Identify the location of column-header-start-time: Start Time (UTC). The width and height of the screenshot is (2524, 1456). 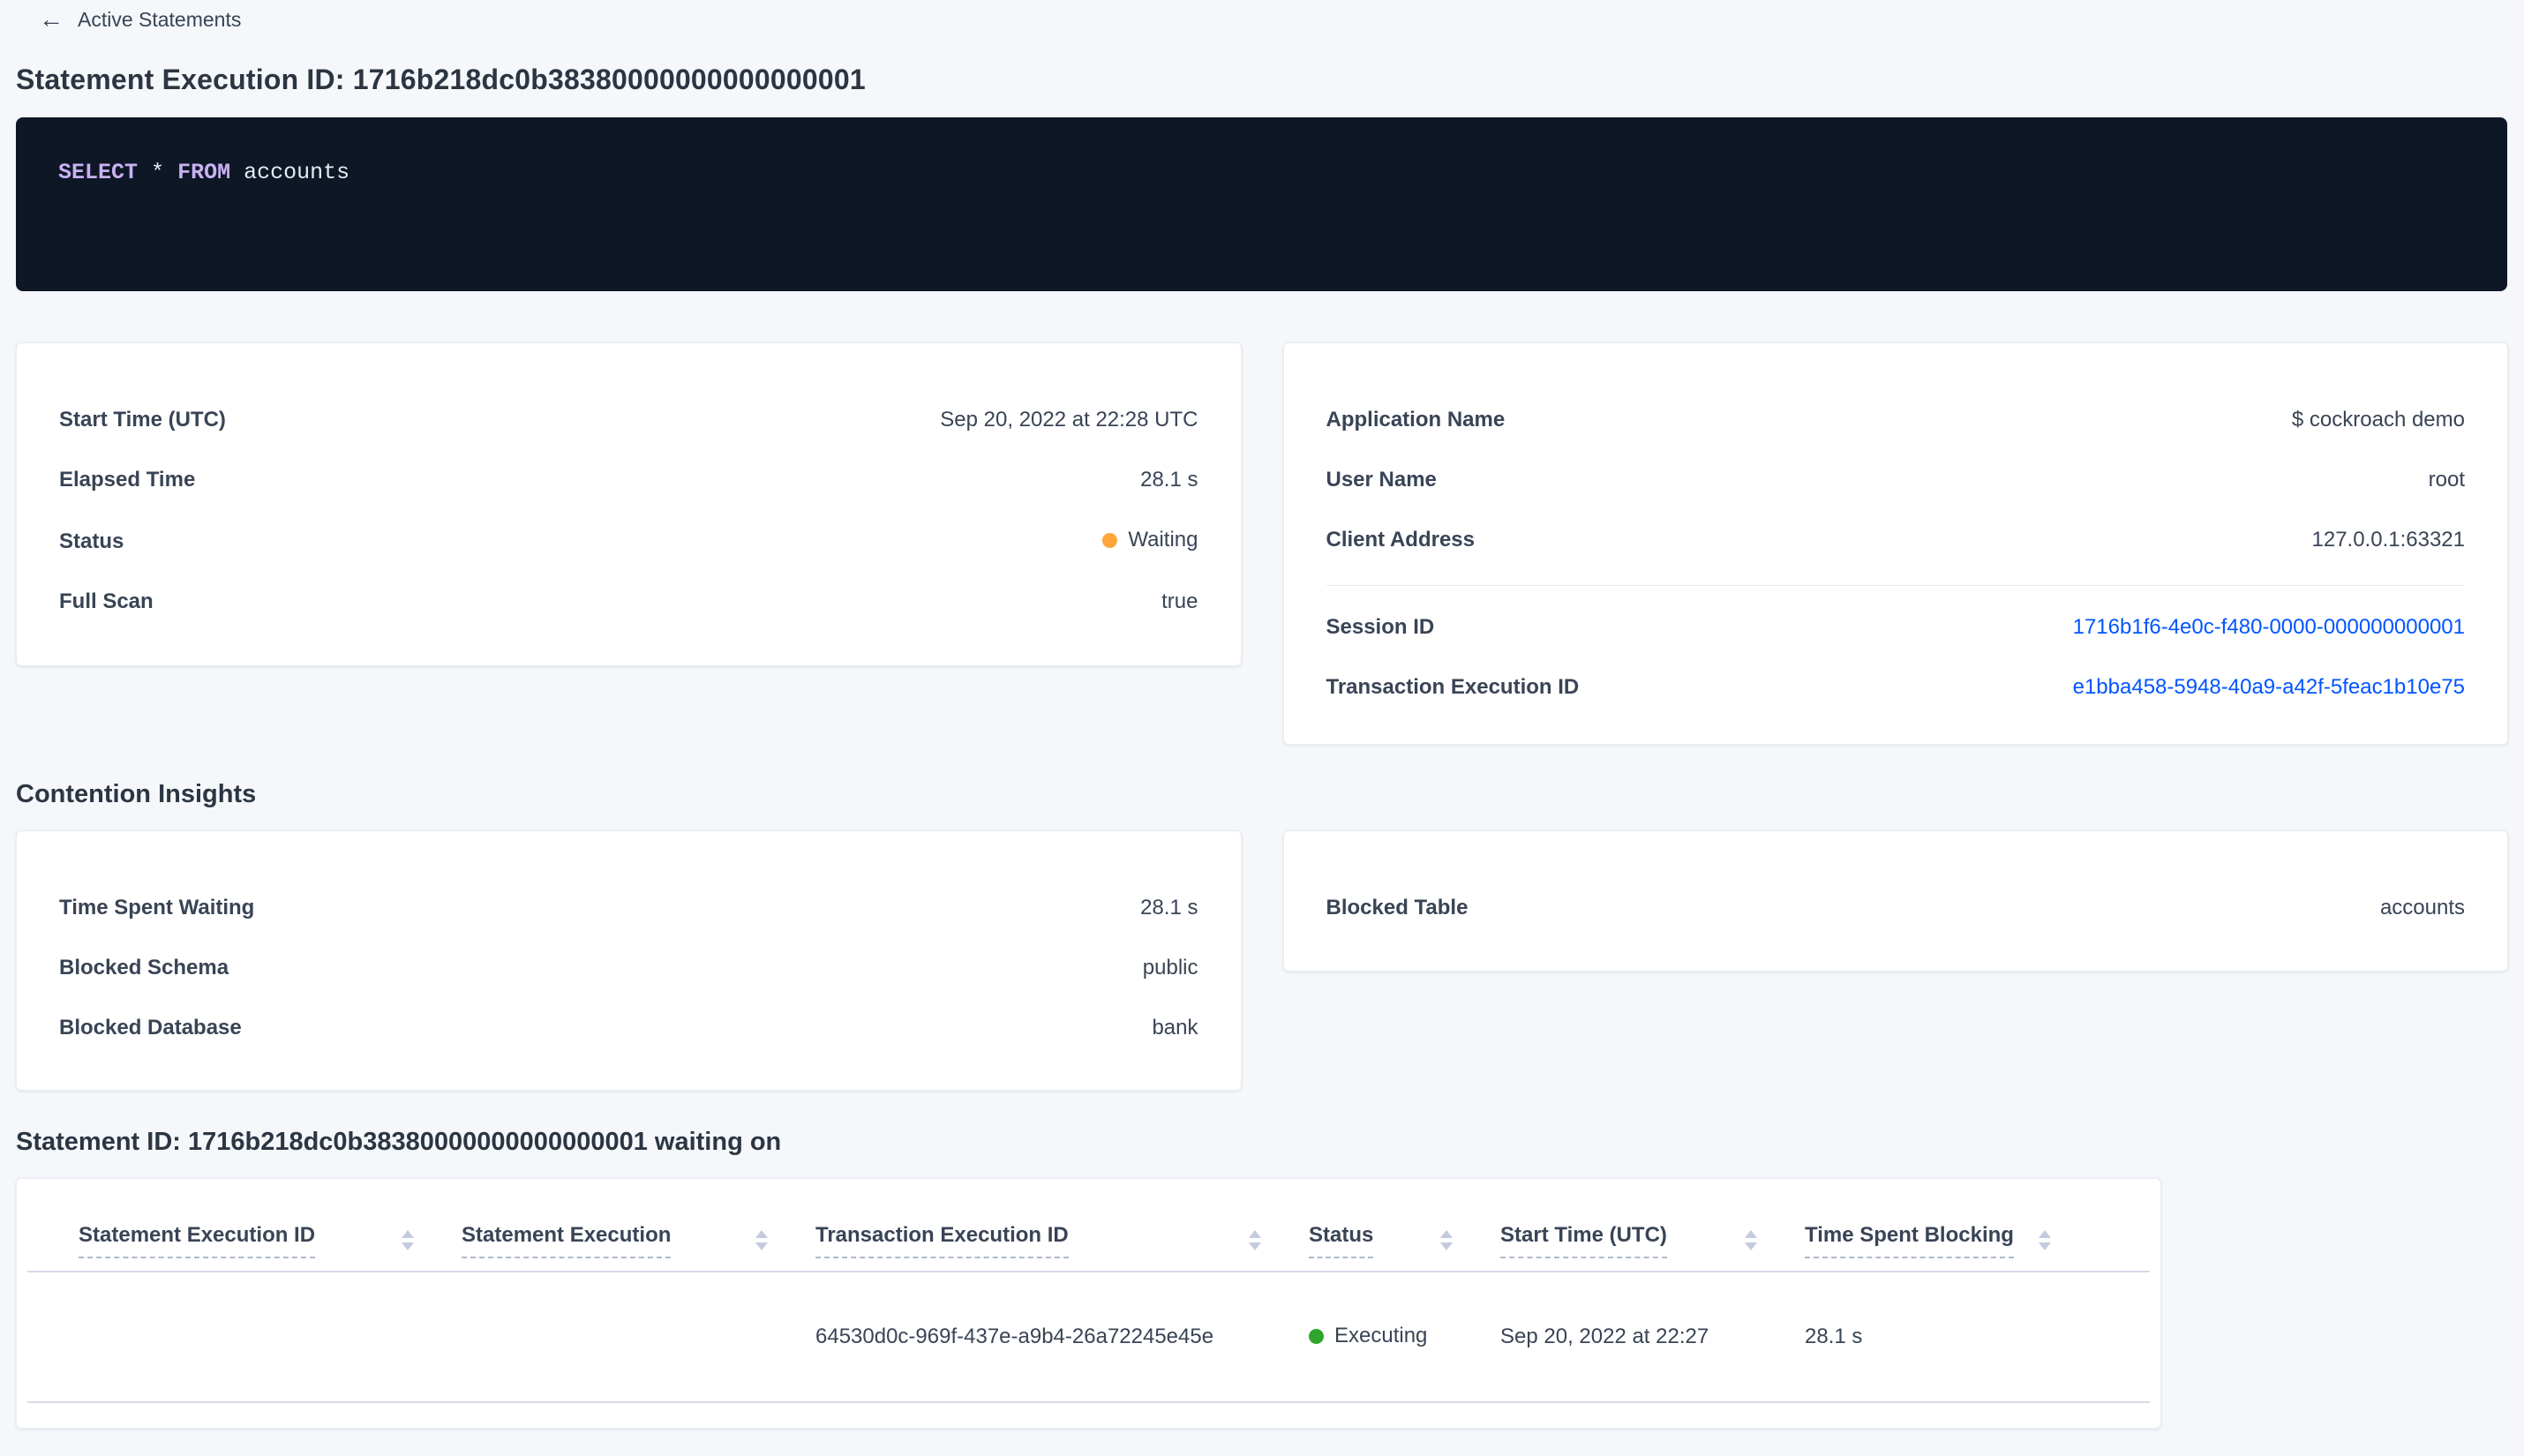
(1652, 1240).